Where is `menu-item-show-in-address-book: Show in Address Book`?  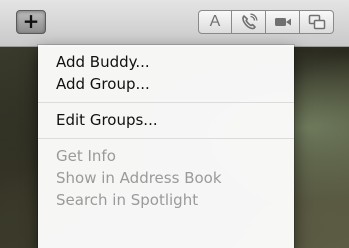
menu-item-show-in-address-book: Show in Address Book is located at coordinates (139, 178).